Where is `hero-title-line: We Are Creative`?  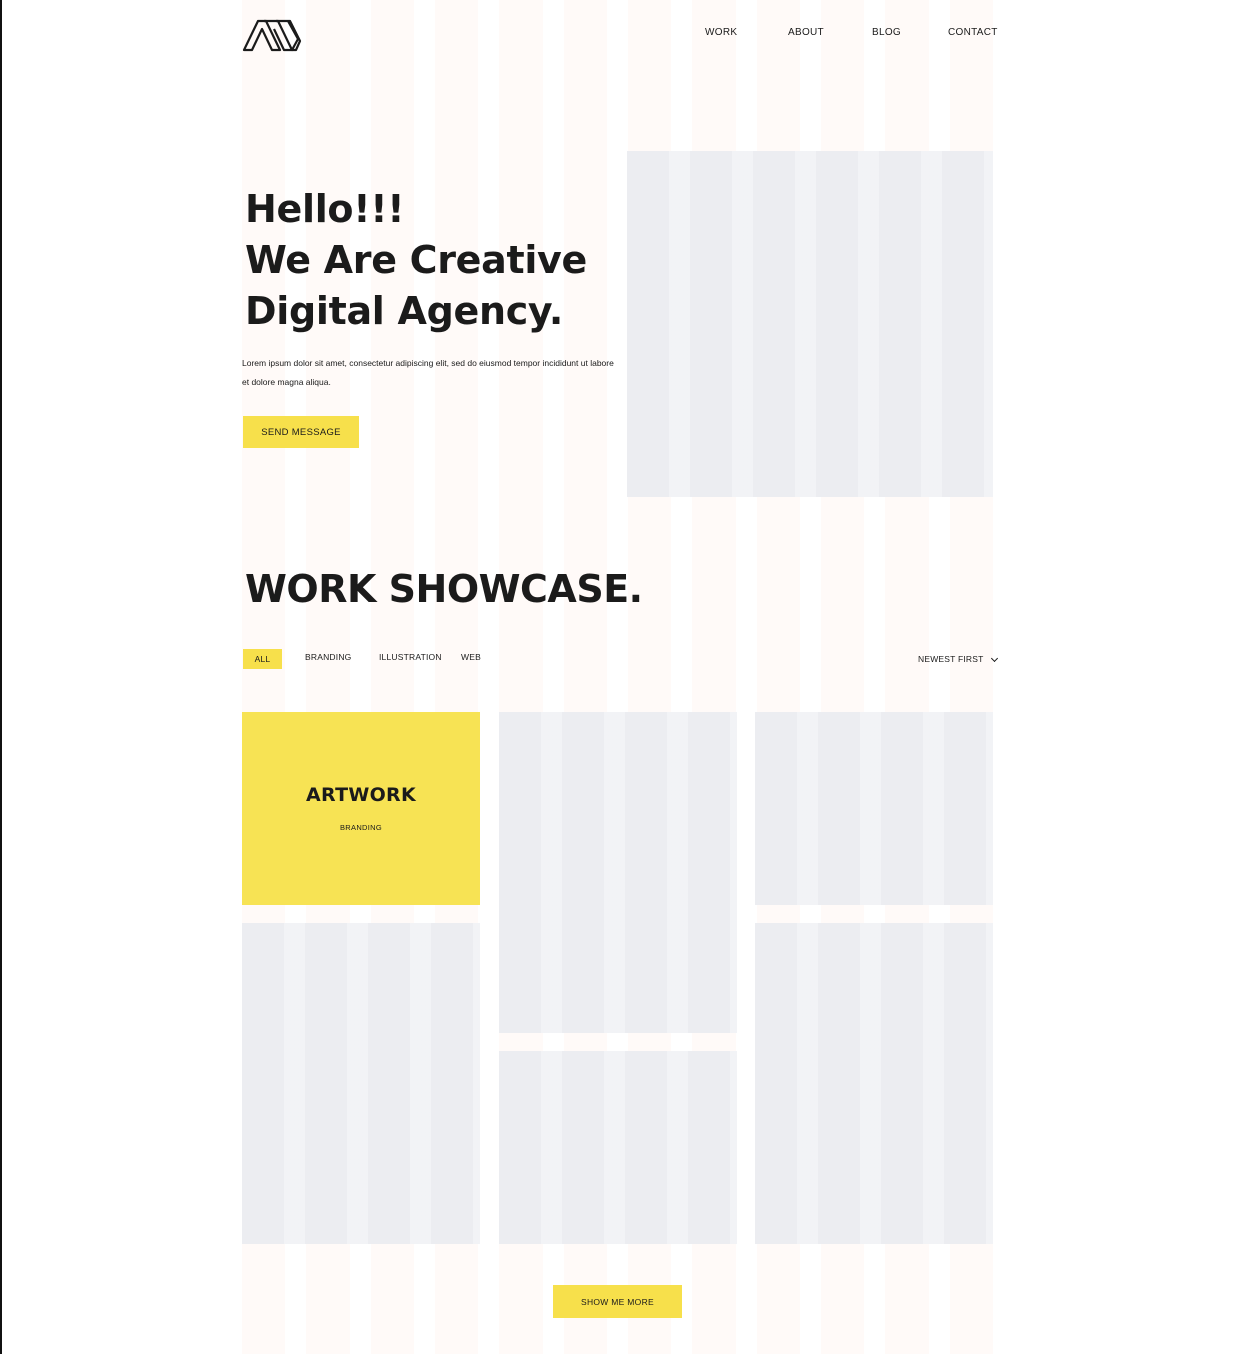
hero-title-line: We Are Creative is located at coordinates (416, 260).